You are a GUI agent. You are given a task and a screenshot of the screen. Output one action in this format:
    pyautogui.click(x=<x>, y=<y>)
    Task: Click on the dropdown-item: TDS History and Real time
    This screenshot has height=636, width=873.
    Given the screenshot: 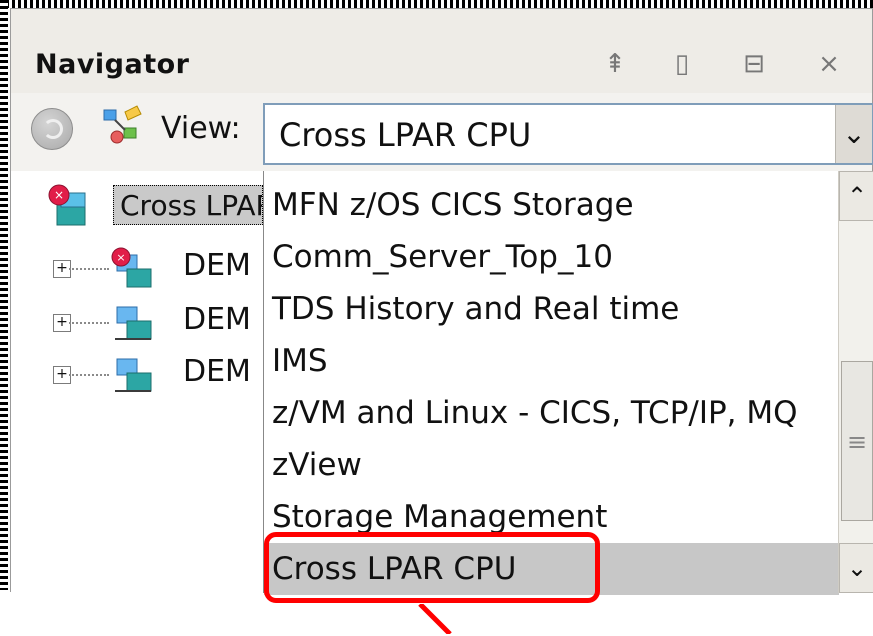 What is the action you would take?
    pyautogui.click(x=551, y=309)
    